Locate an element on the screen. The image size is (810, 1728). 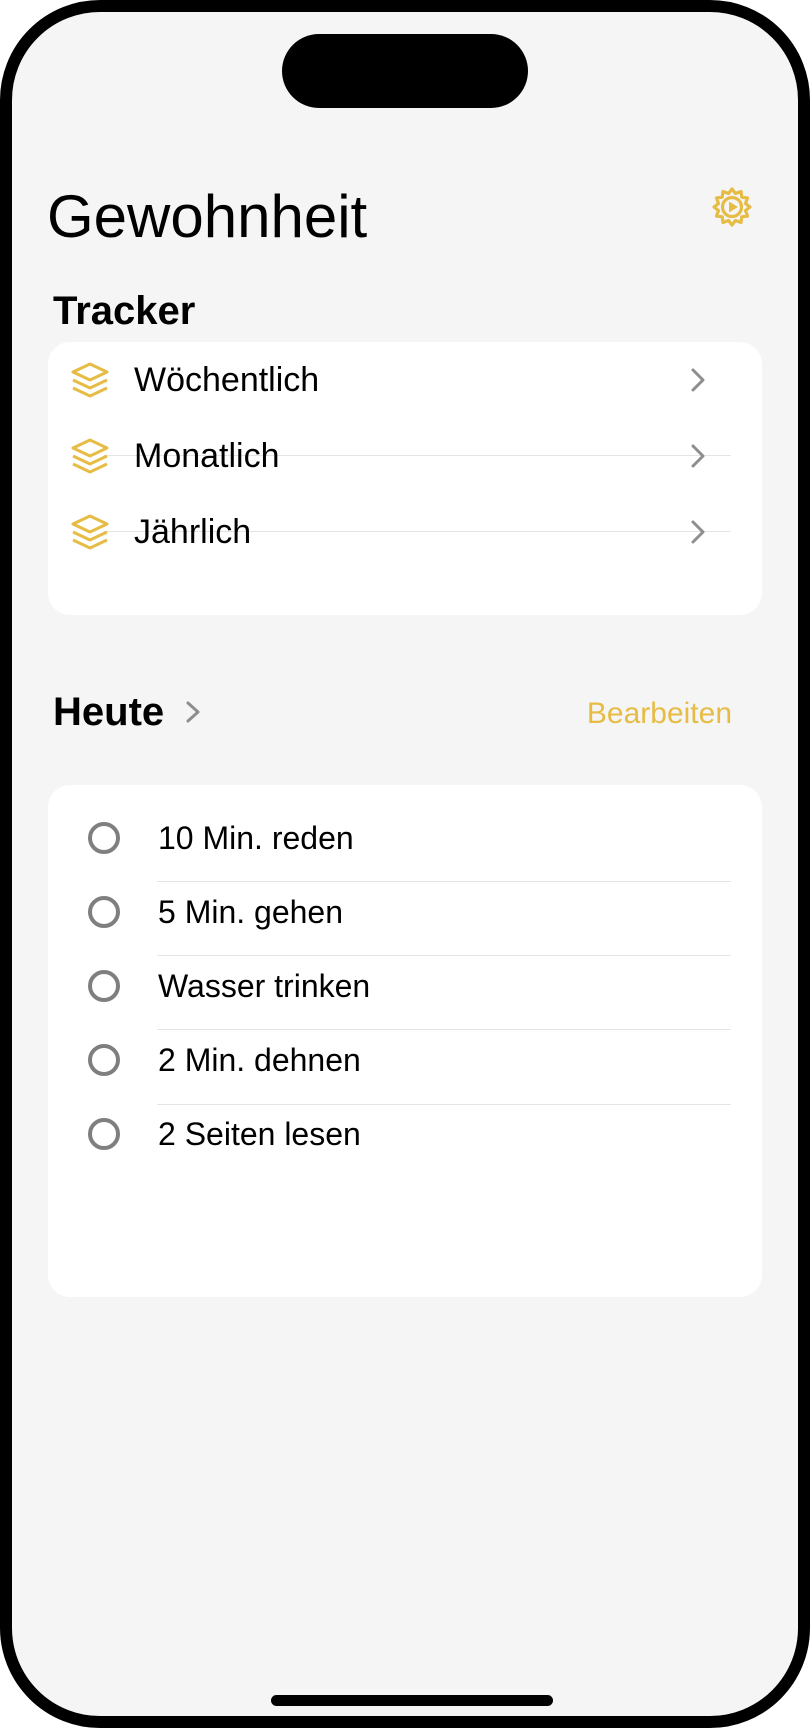
habit-label: 10 Min. reden is located at coordinates (256, 838).